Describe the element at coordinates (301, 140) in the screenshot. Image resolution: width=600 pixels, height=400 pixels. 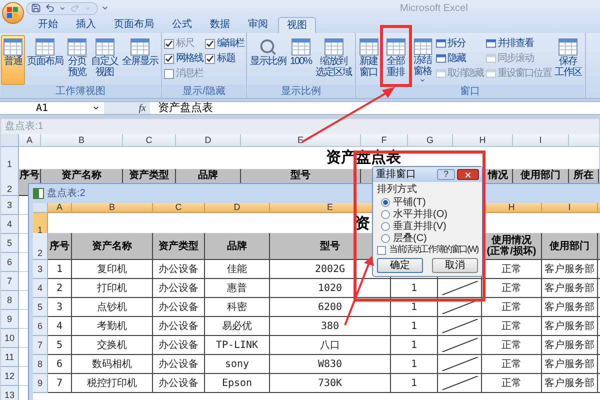
I see `column-header: E` at that location.